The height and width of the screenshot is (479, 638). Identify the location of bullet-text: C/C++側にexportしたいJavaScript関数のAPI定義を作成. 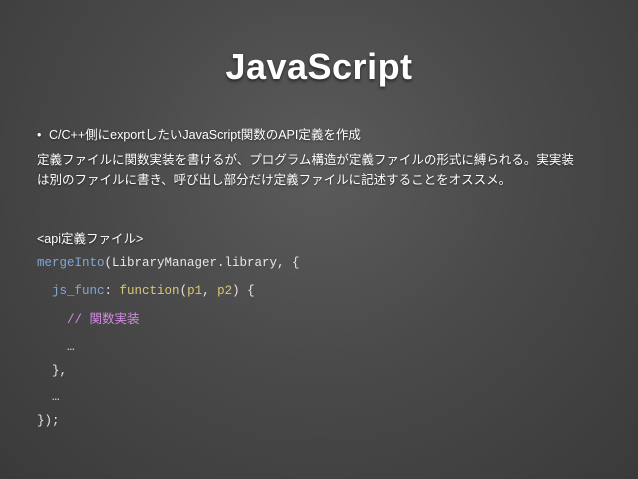
(205, 135).